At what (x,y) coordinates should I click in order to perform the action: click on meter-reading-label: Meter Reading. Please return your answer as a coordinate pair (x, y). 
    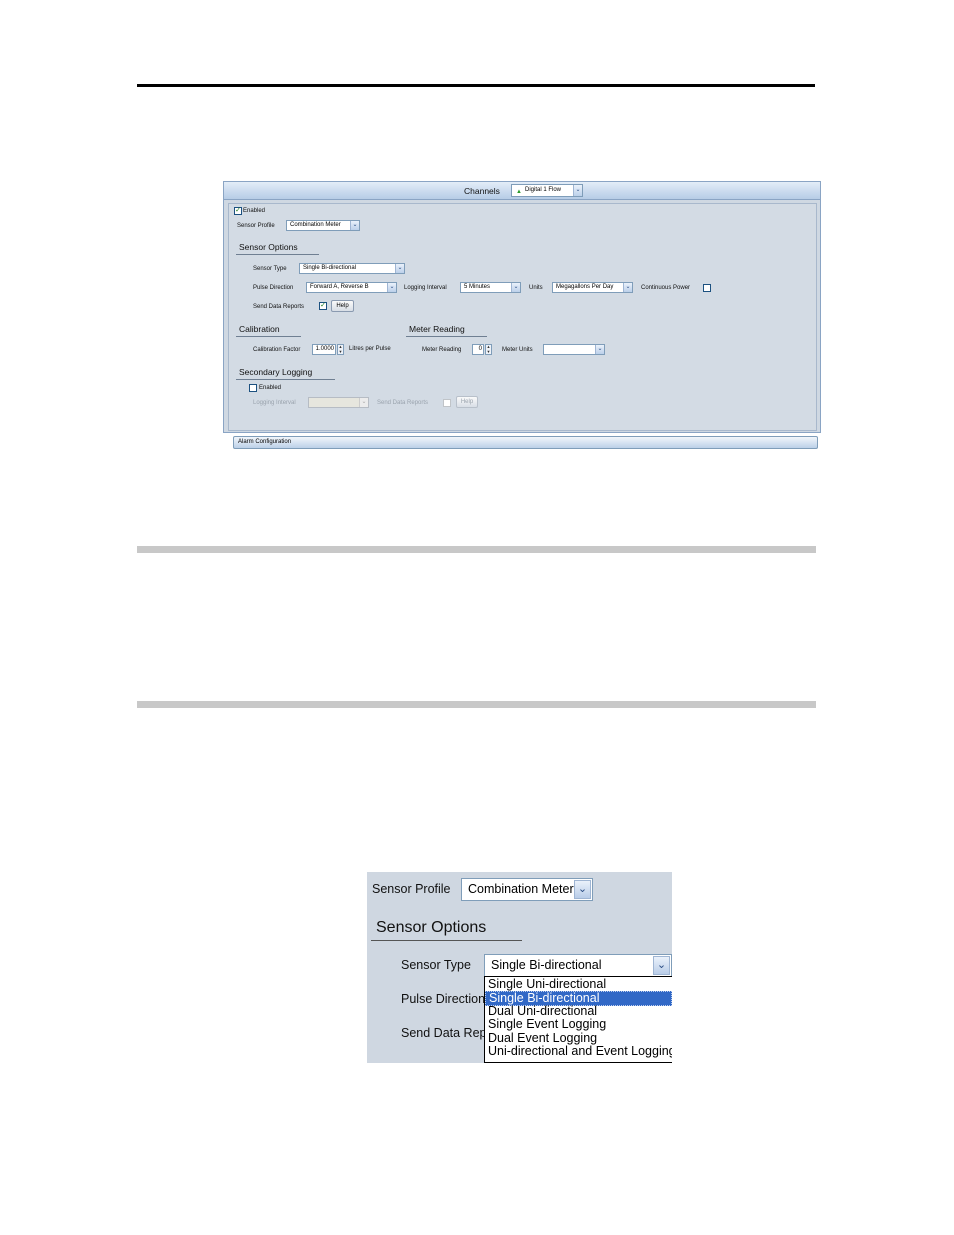
    Looking at the image, I should click on (442, 350).